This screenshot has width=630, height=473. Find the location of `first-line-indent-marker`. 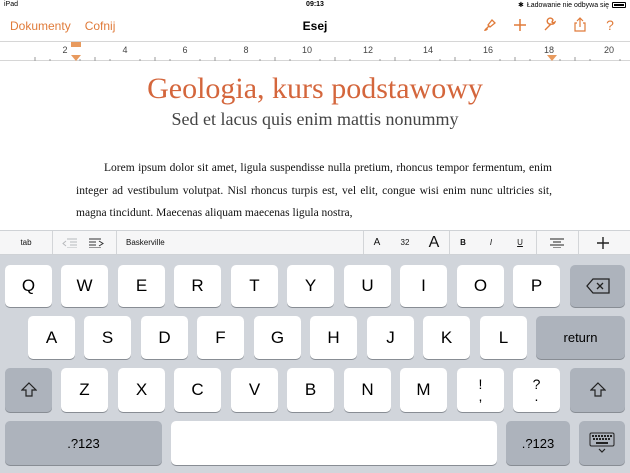

first-line-indent-marker is located at coordinates (76, 44).